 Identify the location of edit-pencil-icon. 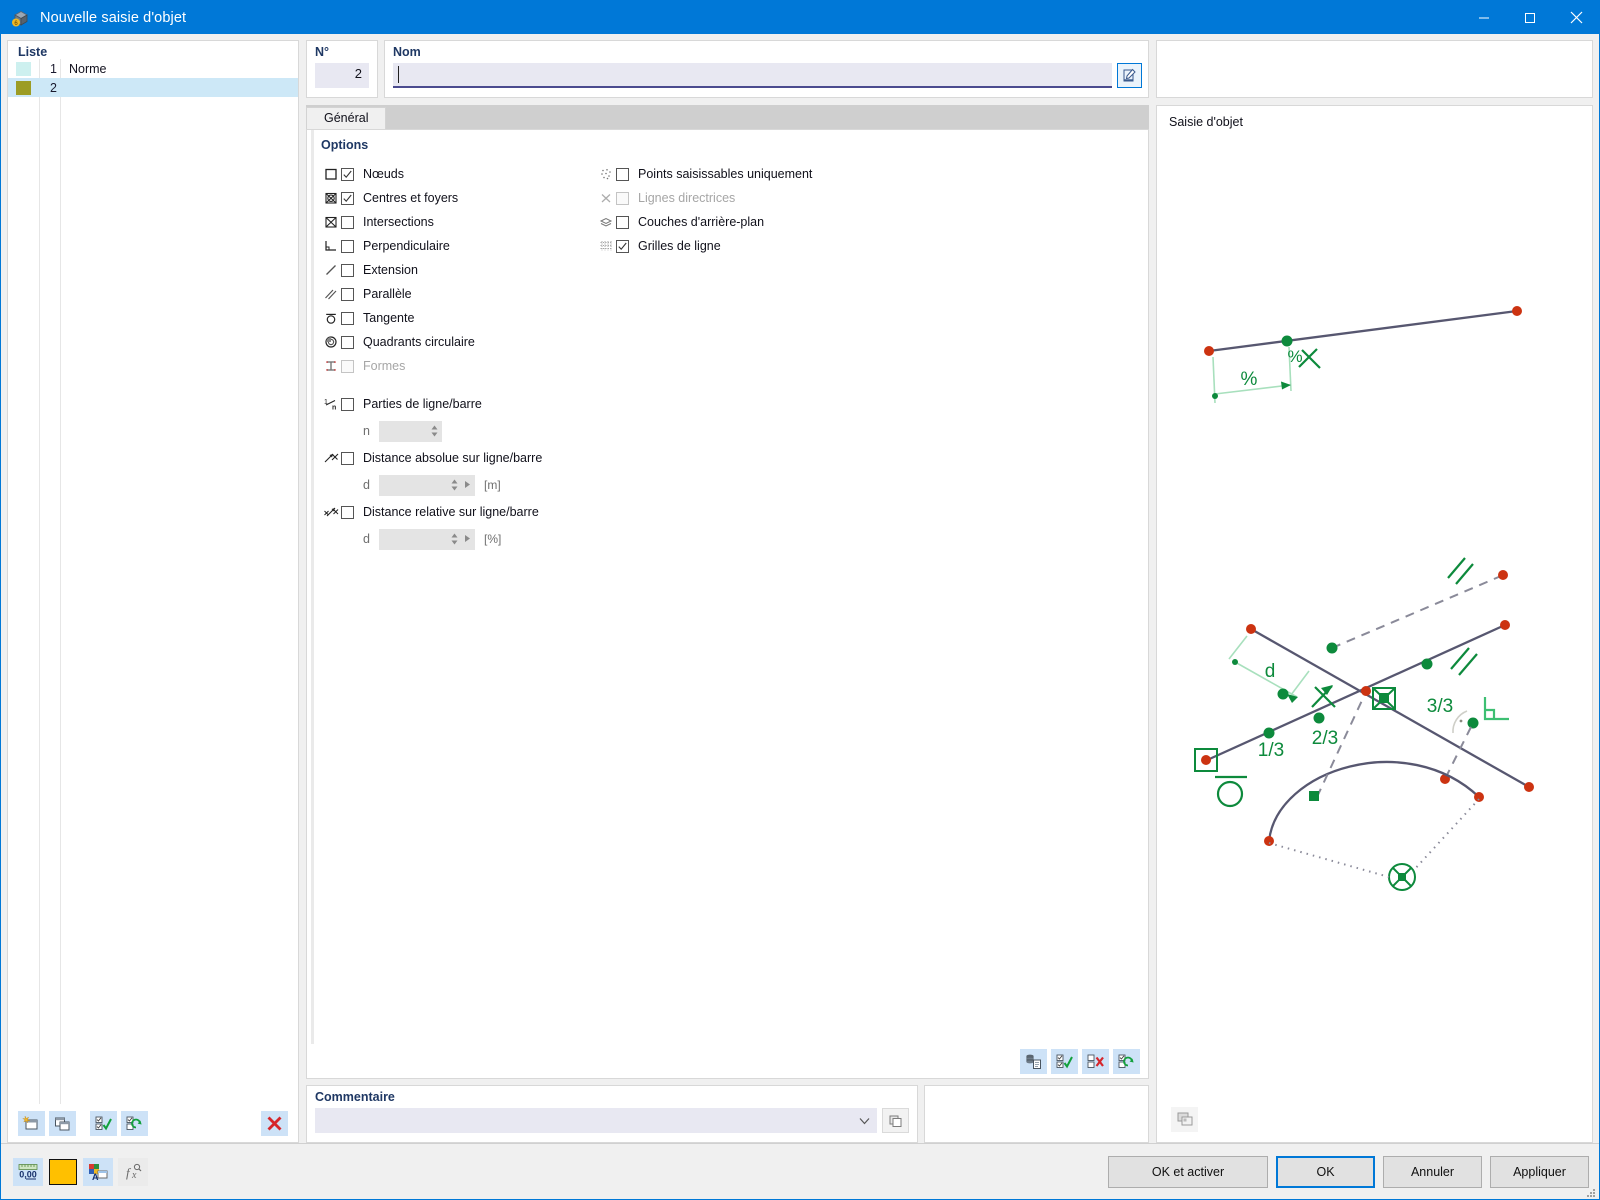
(1129, 75).